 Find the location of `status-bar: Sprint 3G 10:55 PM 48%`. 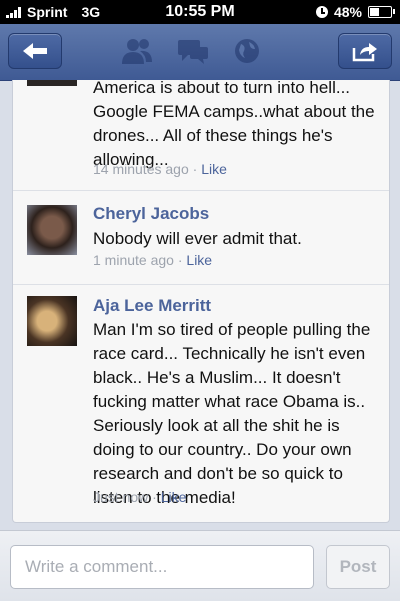

status-bar: Sprint 3G 10:55 PM 48% is located at coordinates (200, 12).